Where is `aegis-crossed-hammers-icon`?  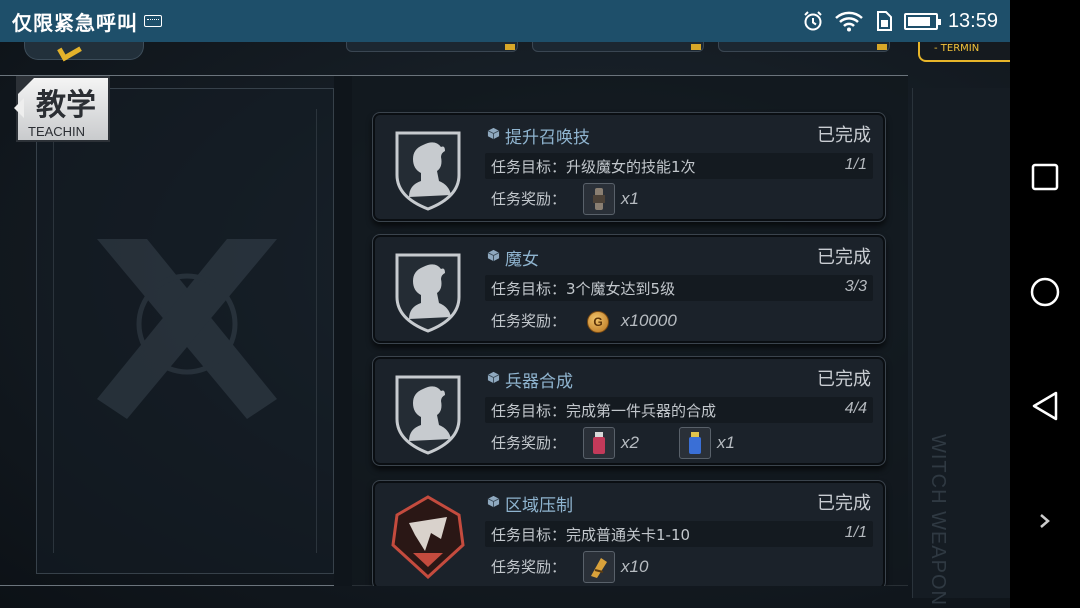 aegis-crossed-hammers-icon is located at coordinates (187, 329).